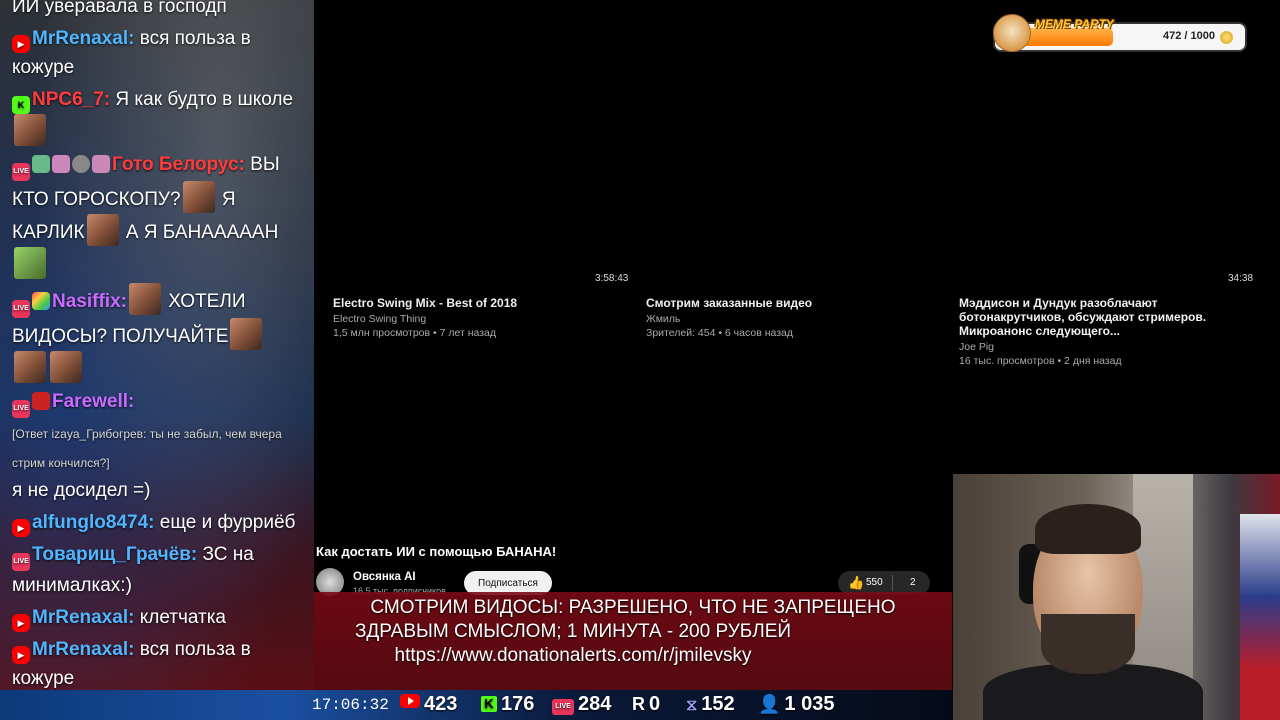  I want to click on video-channel: Жмиль, so click(791, 319).